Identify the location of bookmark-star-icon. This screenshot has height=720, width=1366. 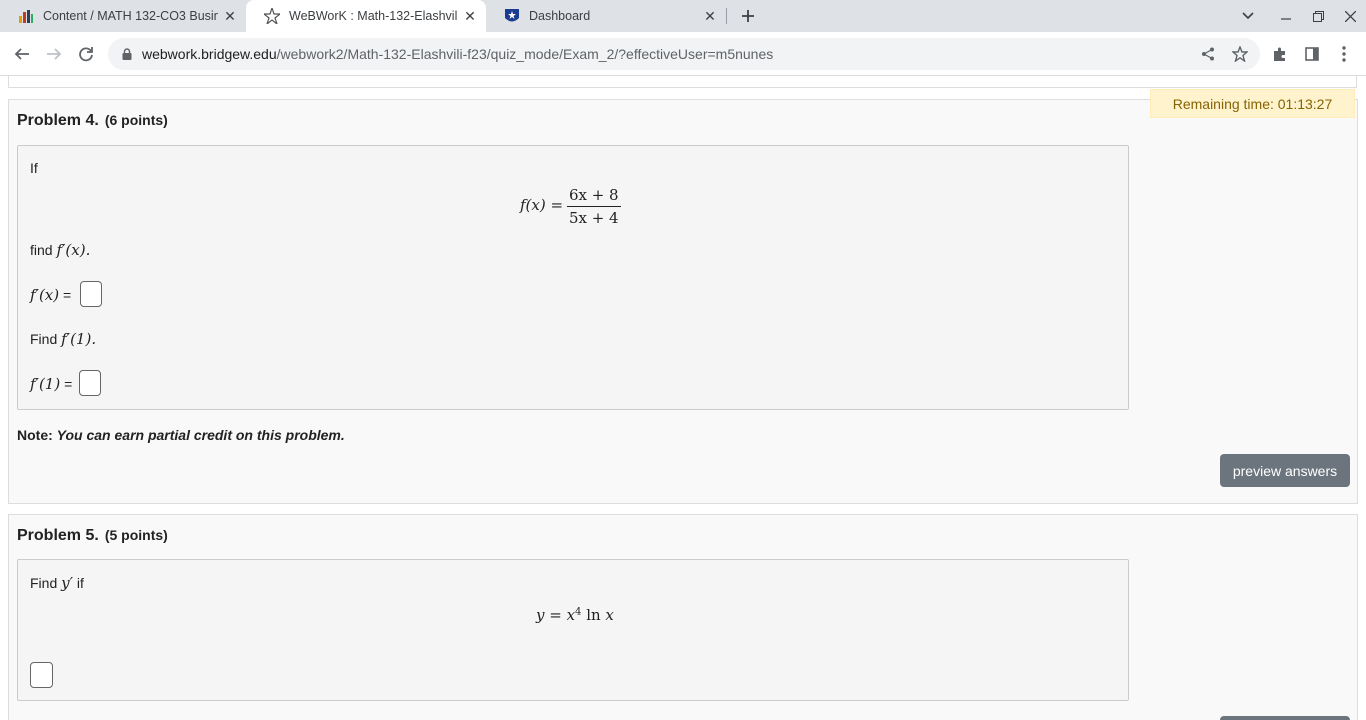
(1240, 54).